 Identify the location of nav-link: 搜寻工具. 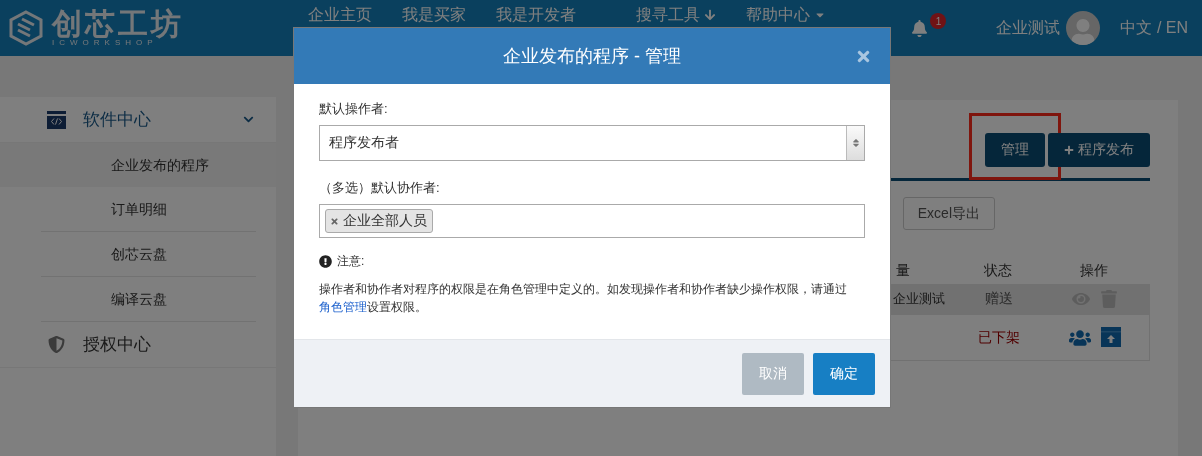
(676, 15).